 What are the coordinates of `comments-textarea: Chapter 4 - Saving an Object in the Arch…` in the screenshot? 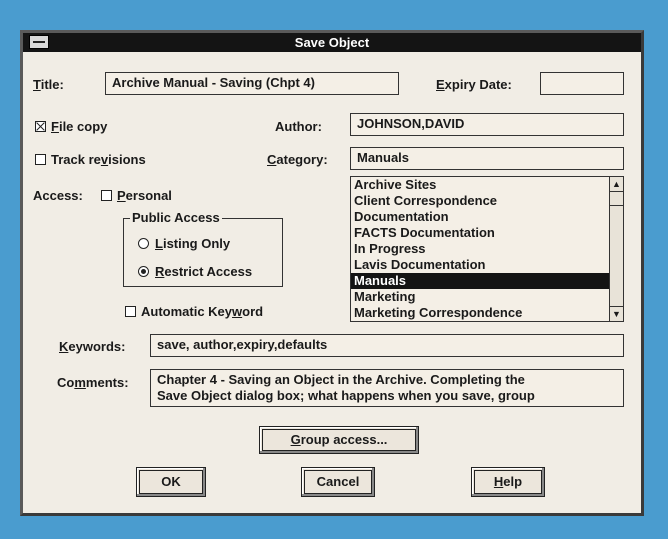 It's located at (387, 388).